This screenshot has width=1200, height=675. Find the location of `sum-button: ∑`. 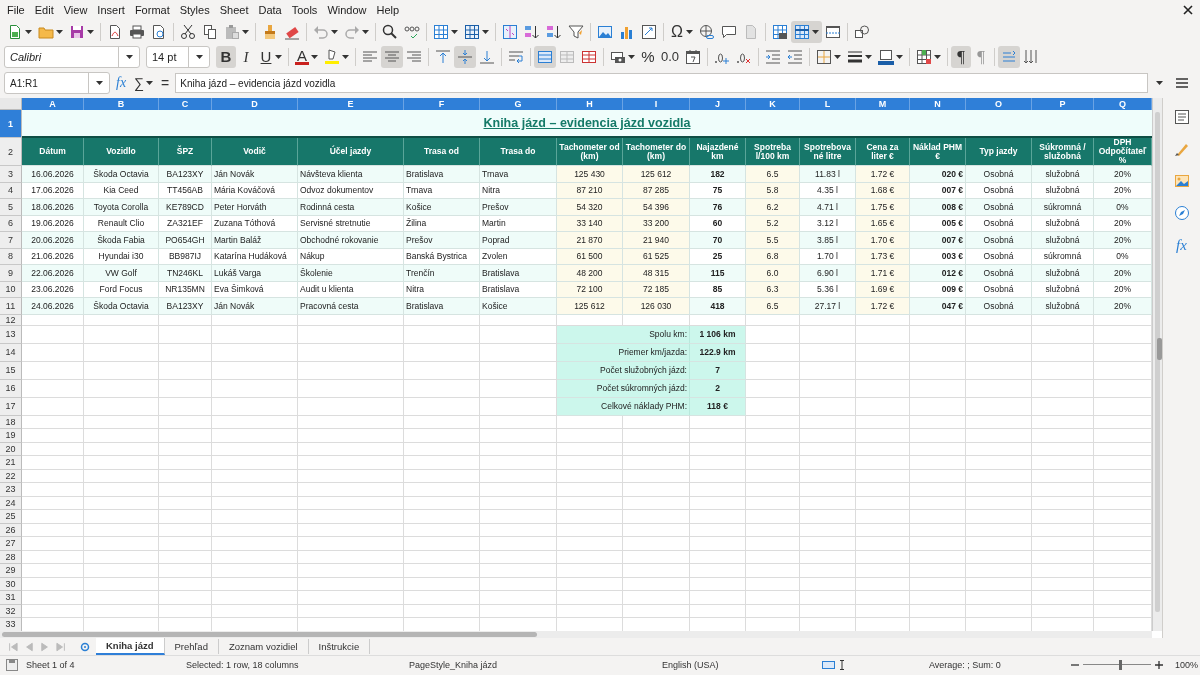

sum-button: ∑ is located at coordinates (144, 83).